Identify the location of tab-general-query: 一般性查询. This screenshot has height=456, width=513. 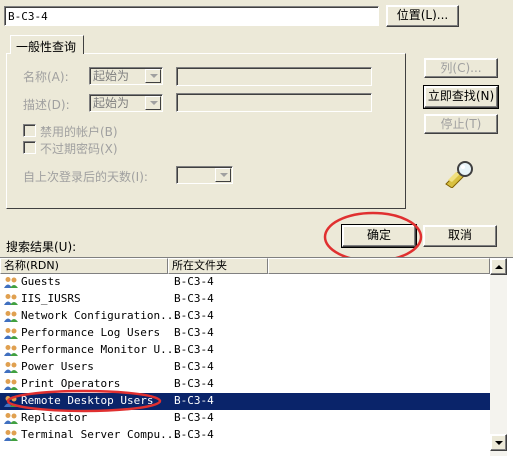
(47, 44).